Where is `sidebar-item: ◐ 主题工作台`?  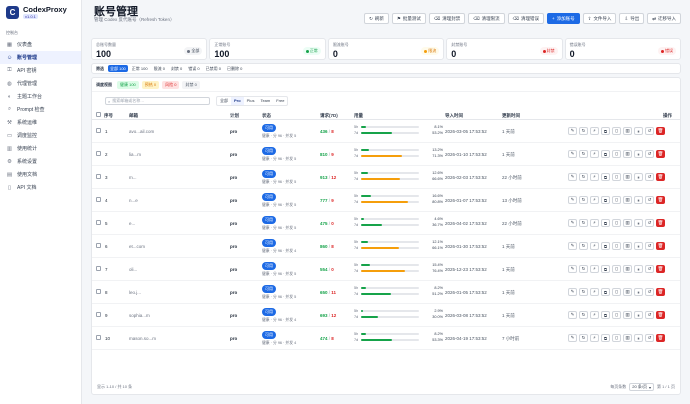 sidebar-item: ◐ 主题工作台 is located at coordinates (40, 96).